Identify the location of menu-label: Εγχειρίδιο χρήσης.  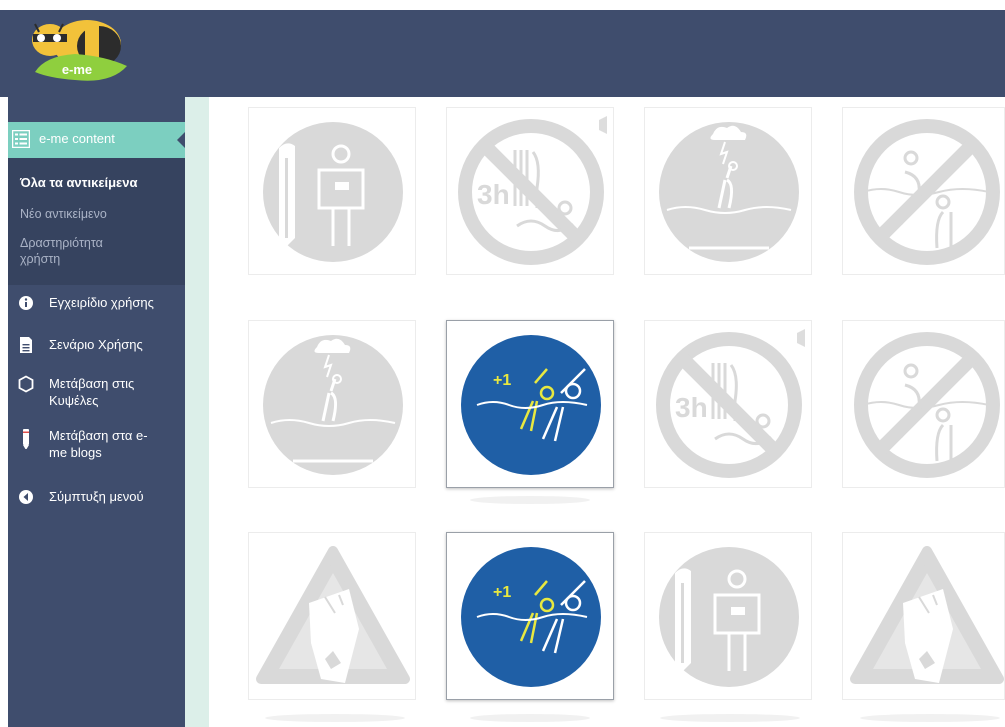
(101, 302).